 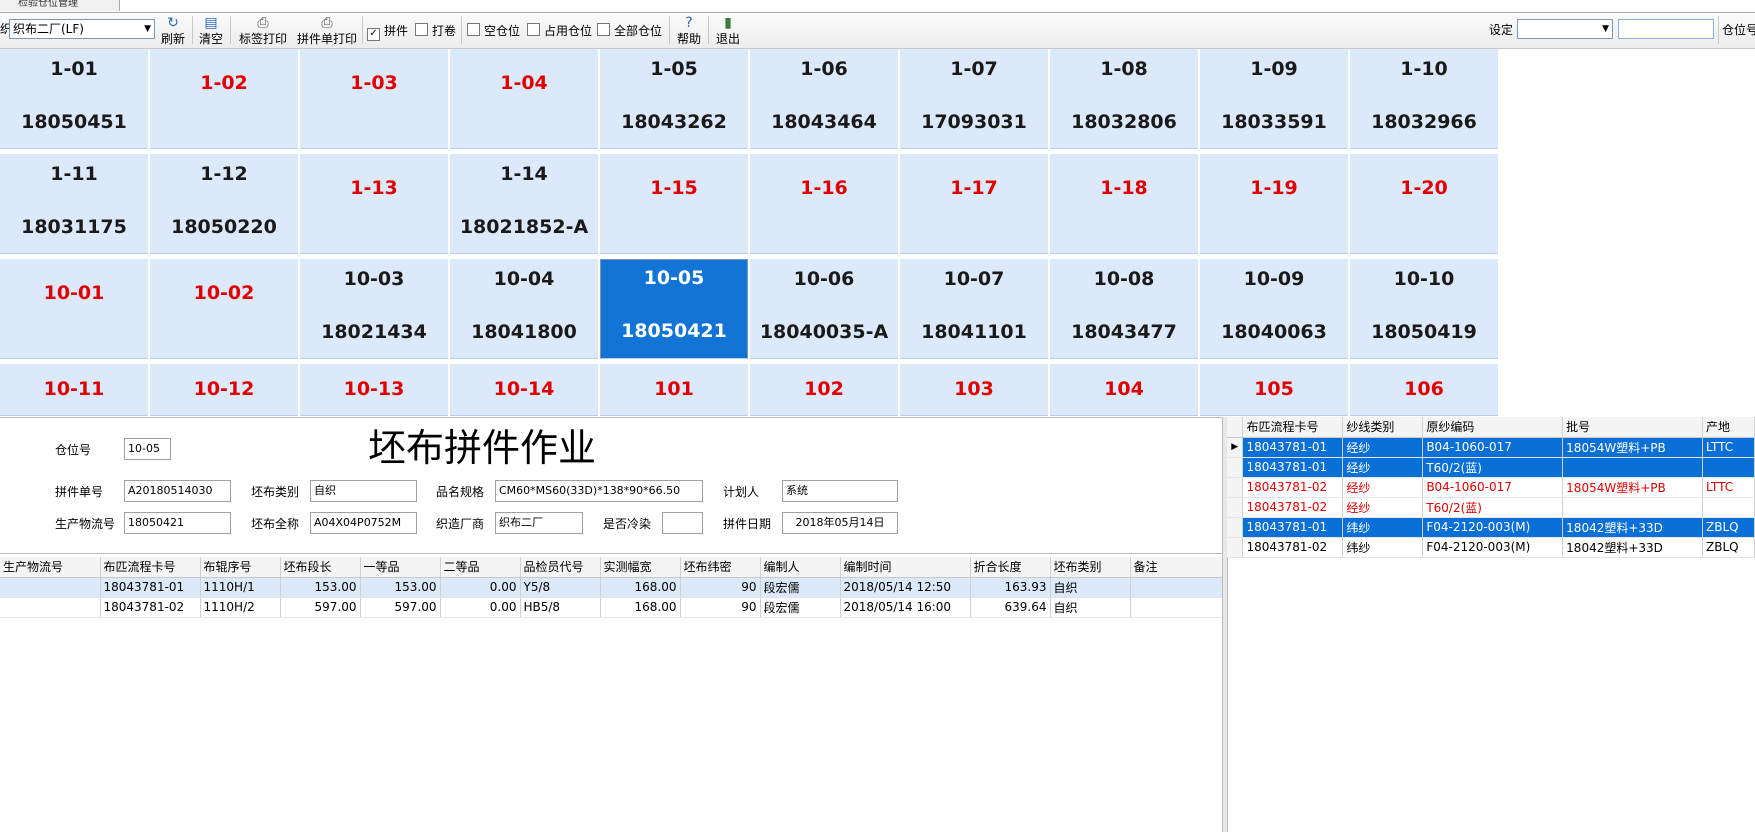 I want to click on bin-cell-1-15: 1-15, so click(x=674, y=204).